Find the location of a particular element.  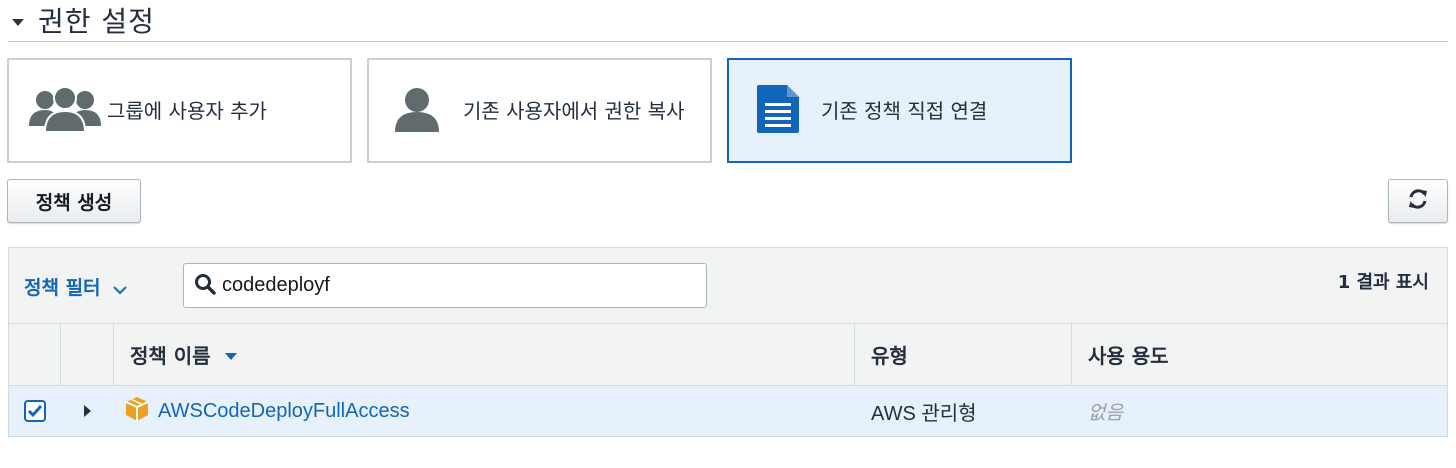

header-expand-cell is located at coordinates (87, 354).